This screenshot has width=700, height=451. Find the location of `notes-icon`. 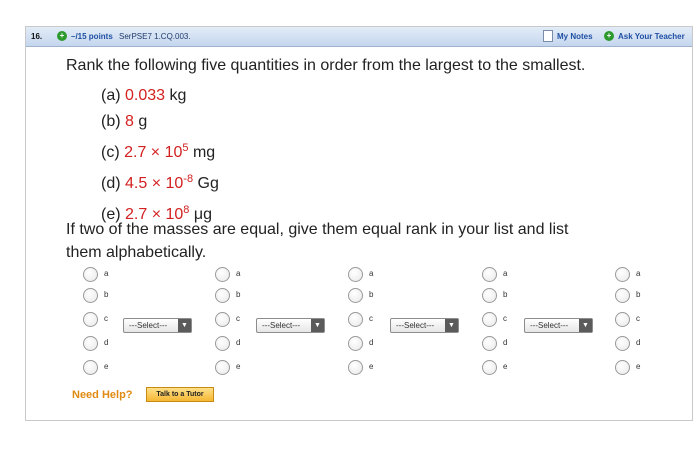

notes-icon is located at coordinates (548, 36).